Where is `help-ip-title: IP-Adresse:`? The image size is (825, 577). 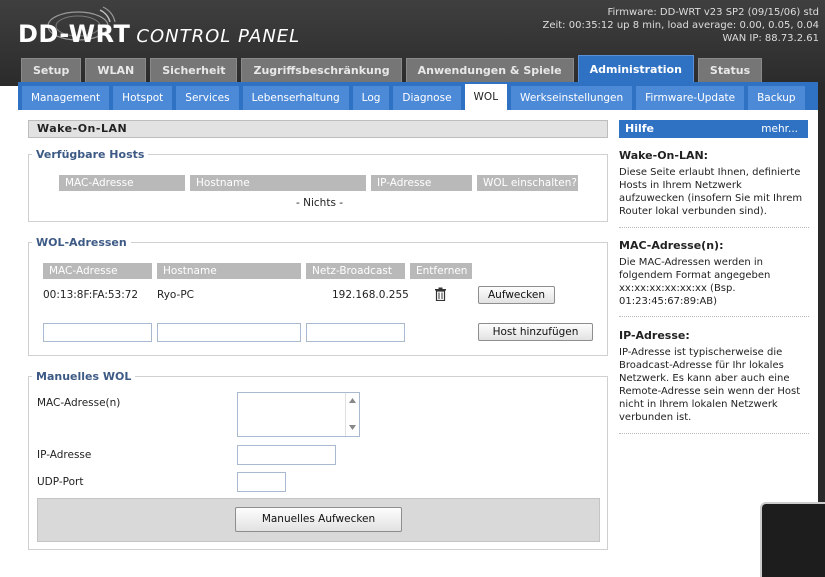
help-ip-title: IP-Adresse: is located at coordinates (654, 335).